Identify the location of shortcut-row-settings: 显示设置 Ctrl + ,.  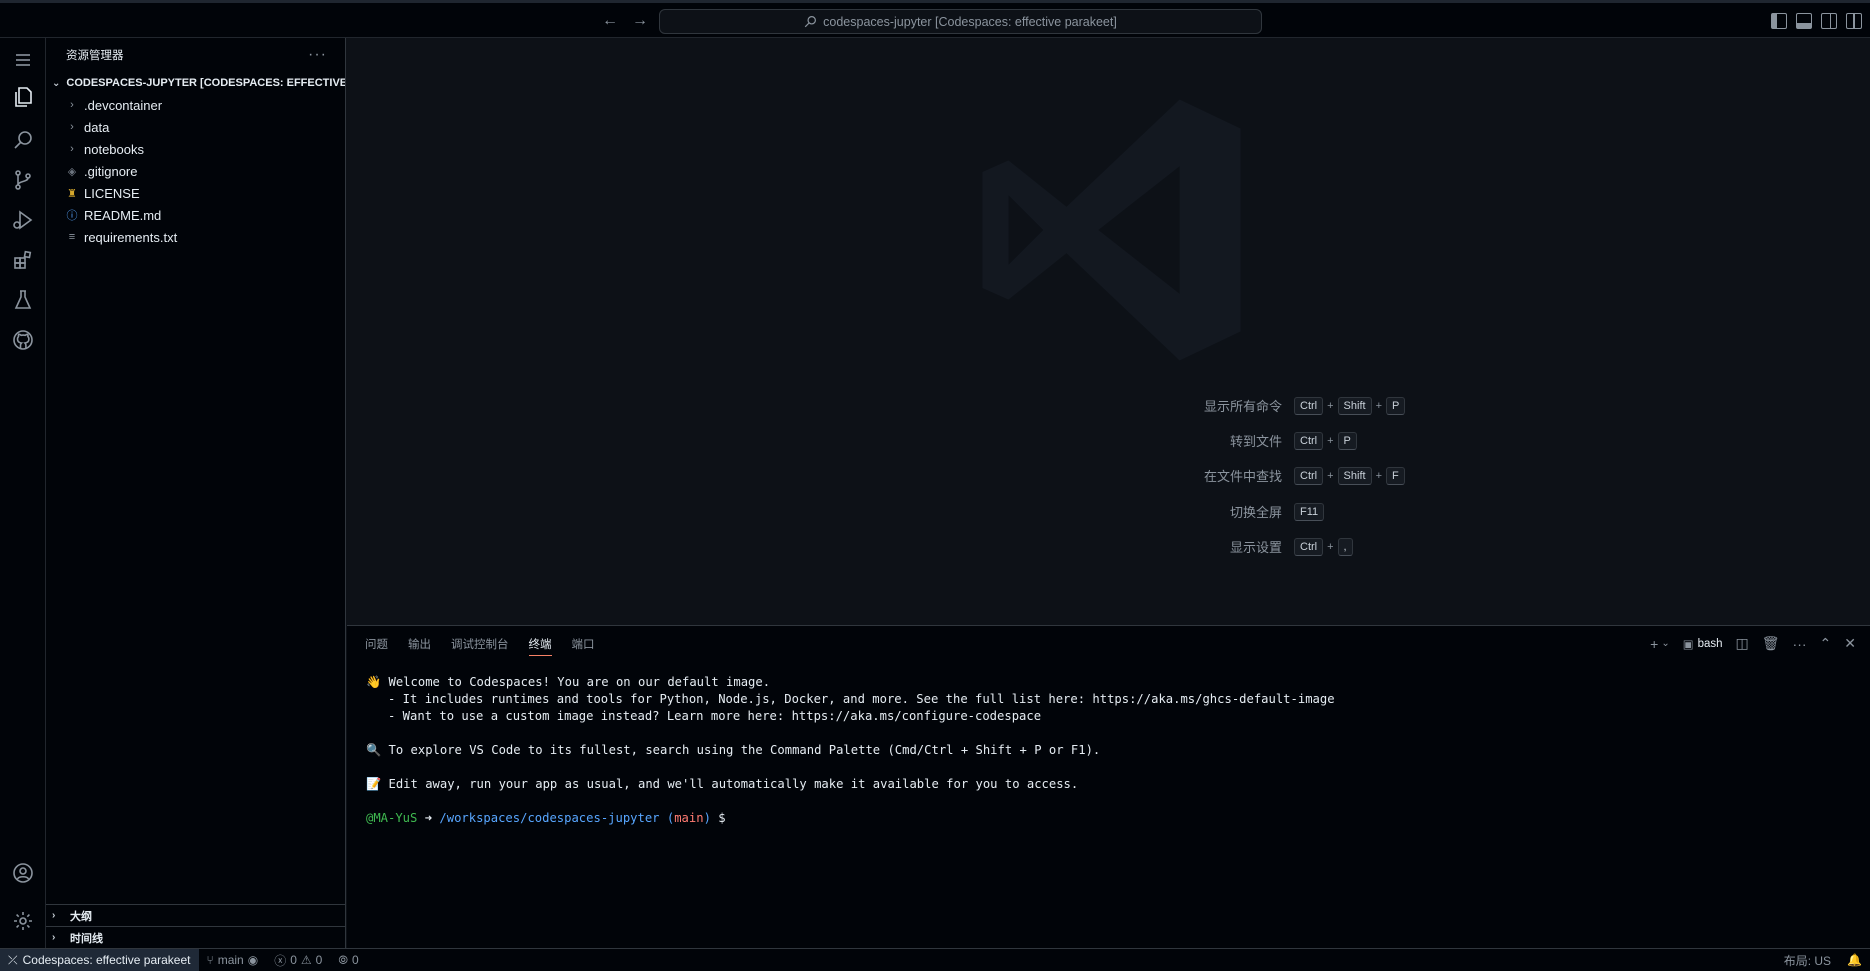
(1248, 546).